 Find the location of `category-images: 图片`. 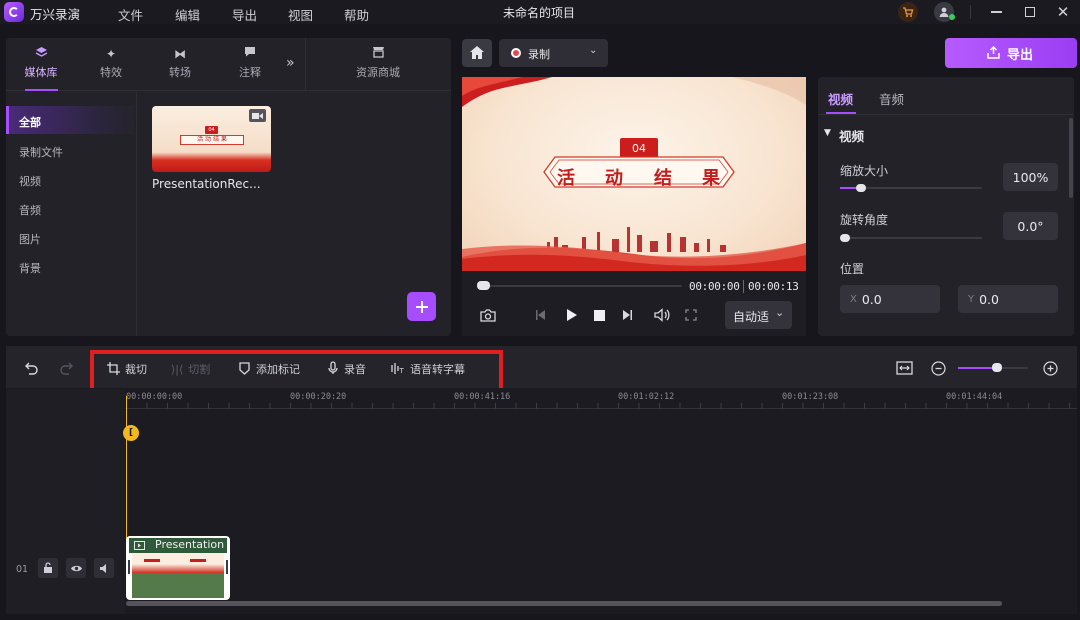

category-images: 图片 is located at coordinates (30, 239).